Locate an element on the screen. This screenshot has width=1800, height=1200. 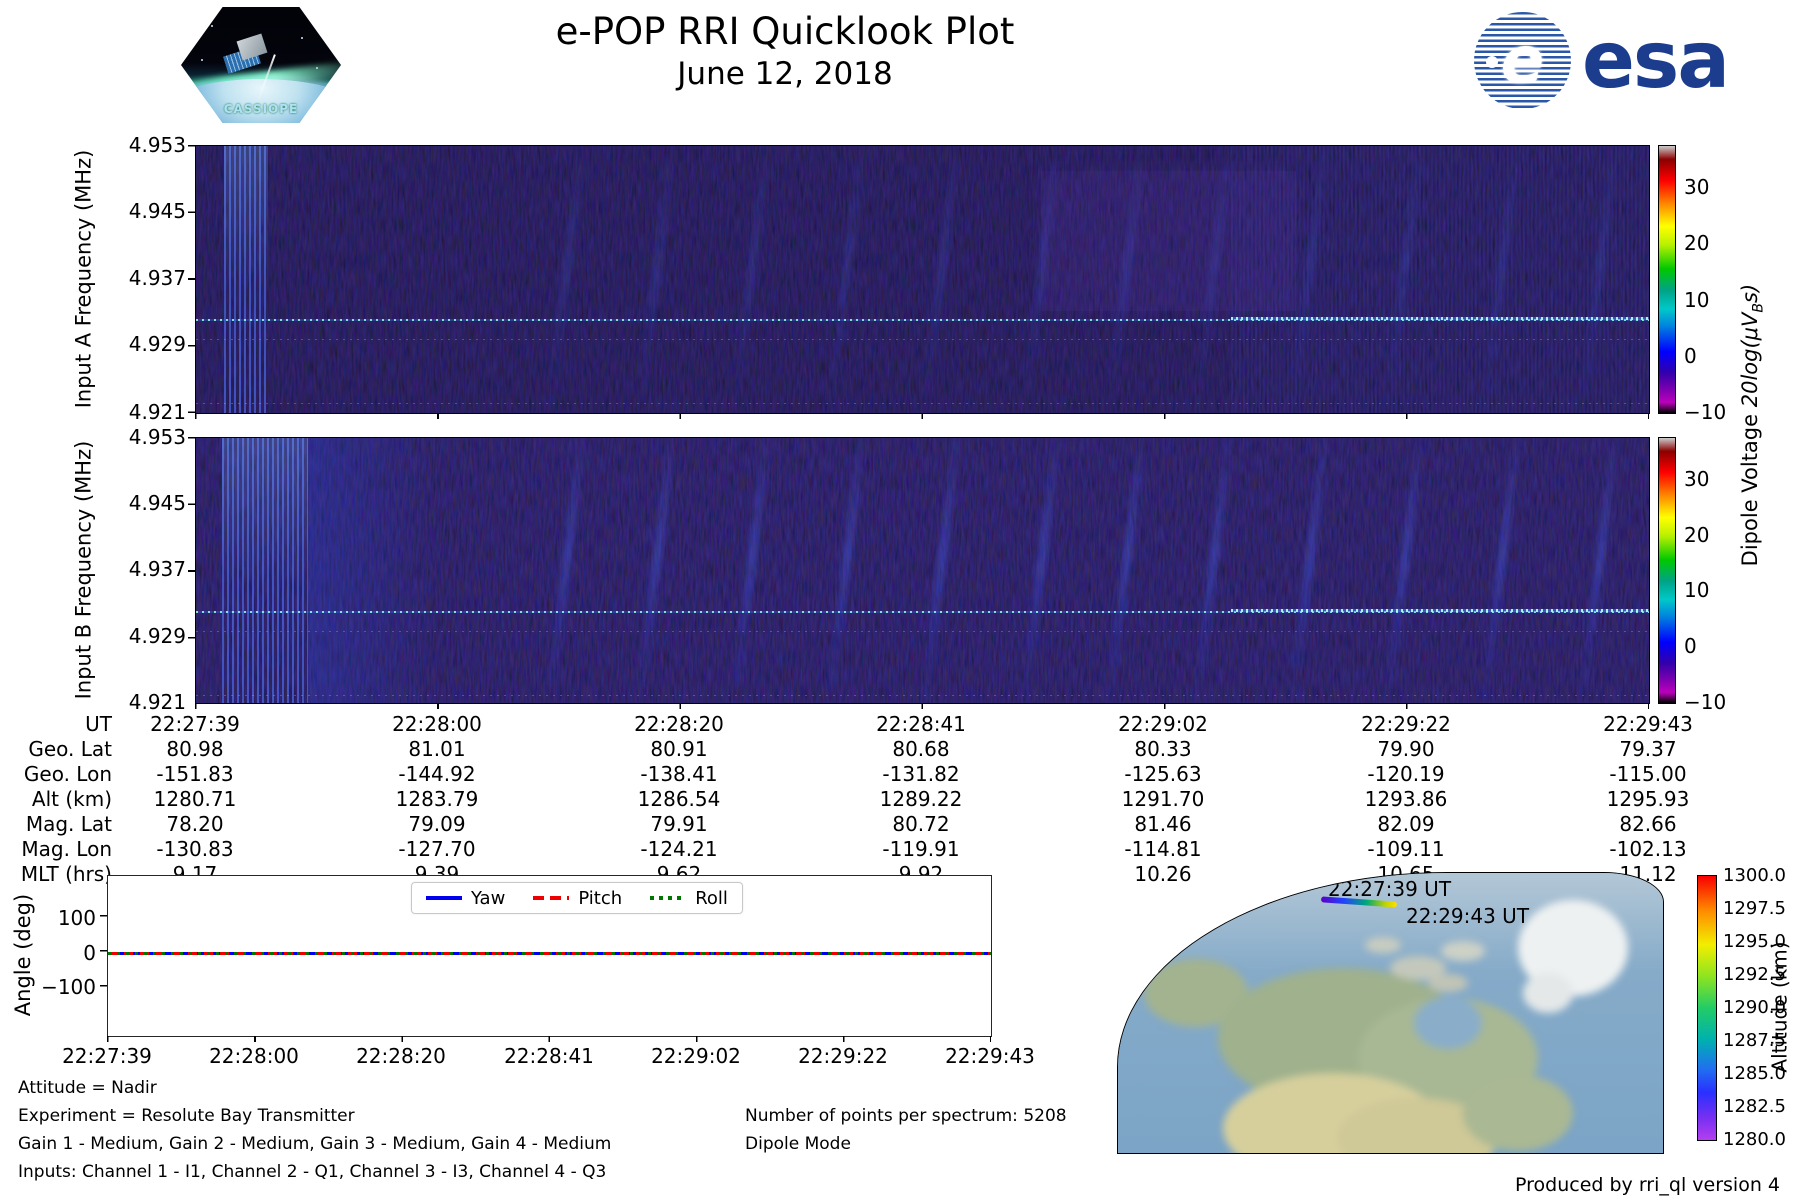
points-note: Number of points per spectrum: 5208 is located at coordinates (906, 1116).